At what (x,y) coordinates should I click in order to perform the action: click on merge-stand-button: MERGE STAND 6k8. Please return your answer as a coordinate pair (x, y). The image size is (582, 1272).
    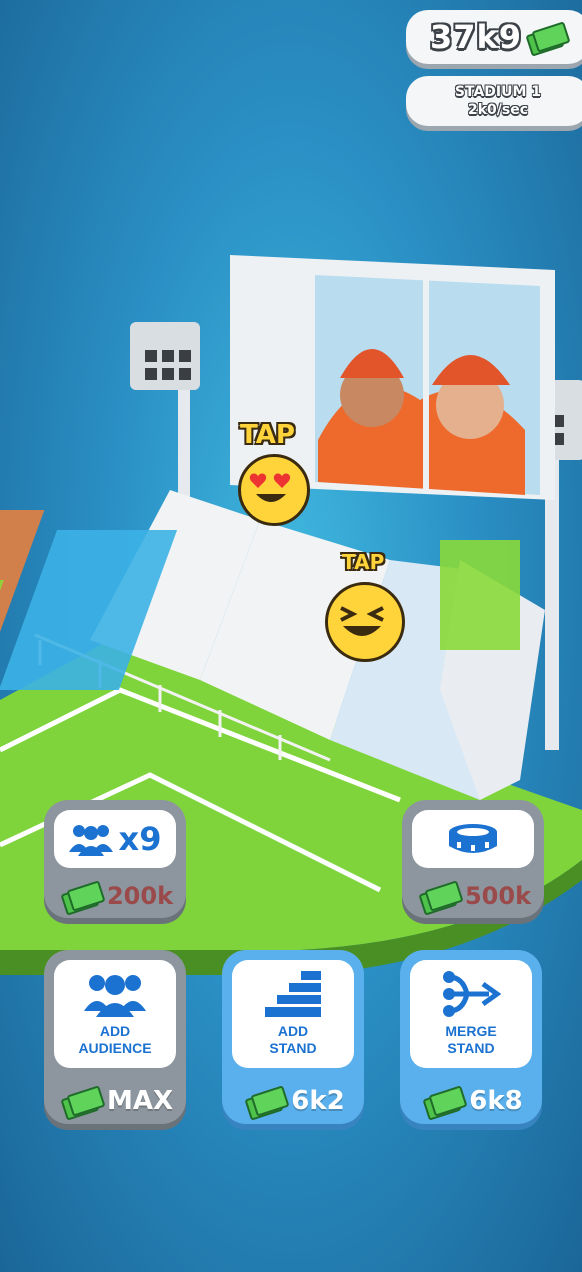
    Looking at the image, I should click on (471, 1037).